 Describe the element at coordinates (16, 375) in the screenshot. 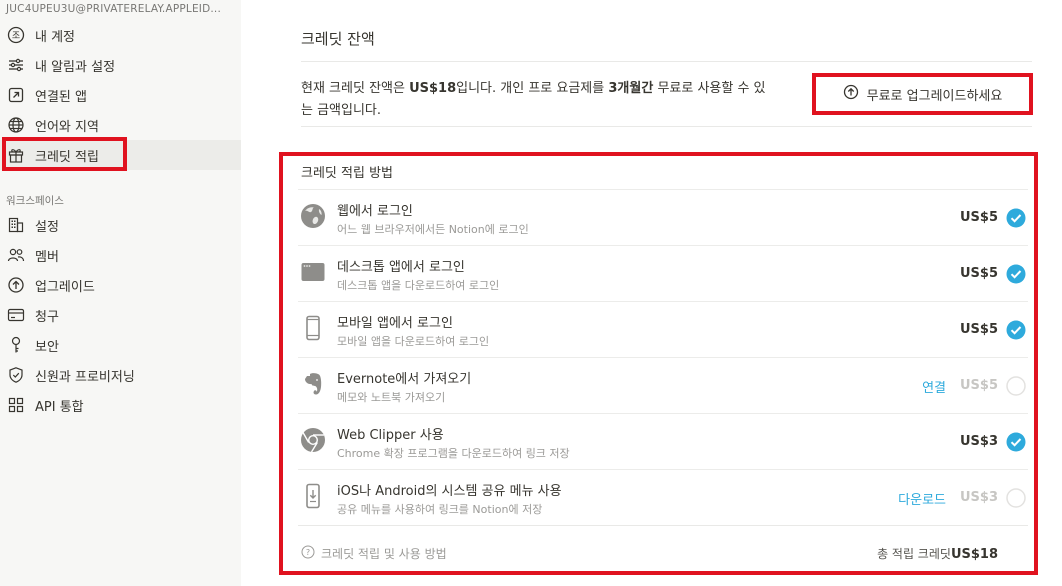

I see `shield-icon` at that location.